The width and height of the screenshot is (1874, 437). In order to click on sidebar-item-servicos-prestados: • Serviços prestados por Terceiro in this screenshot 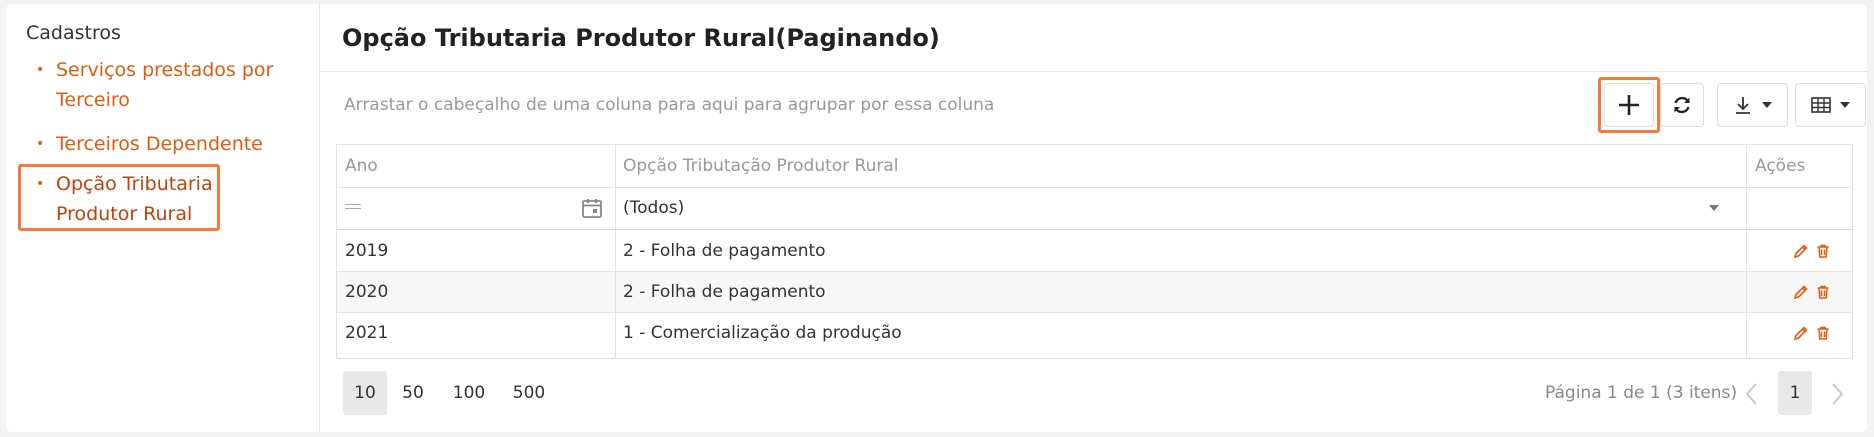, I will do `click(166, 85)`.